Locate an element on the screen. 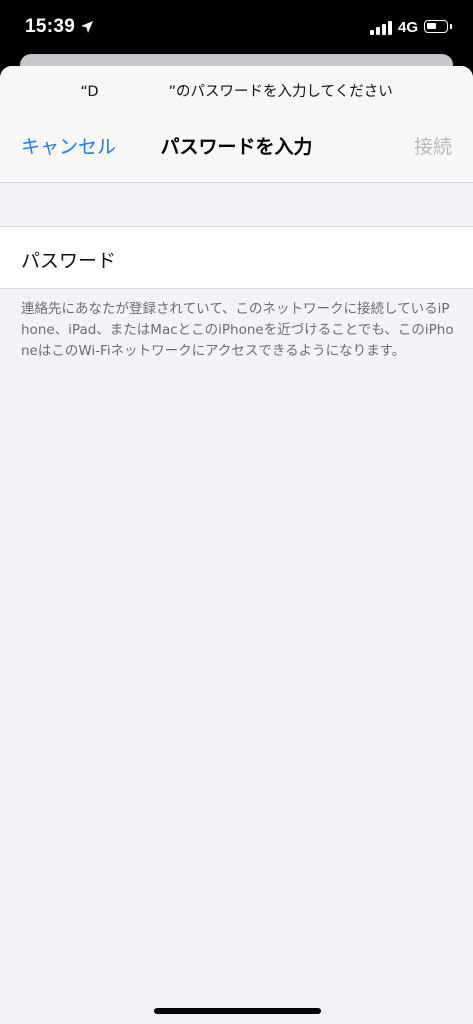 The height and width of the screenshot is (1024, 473). cellular-signal-icon is located at coordinates (382, 28).